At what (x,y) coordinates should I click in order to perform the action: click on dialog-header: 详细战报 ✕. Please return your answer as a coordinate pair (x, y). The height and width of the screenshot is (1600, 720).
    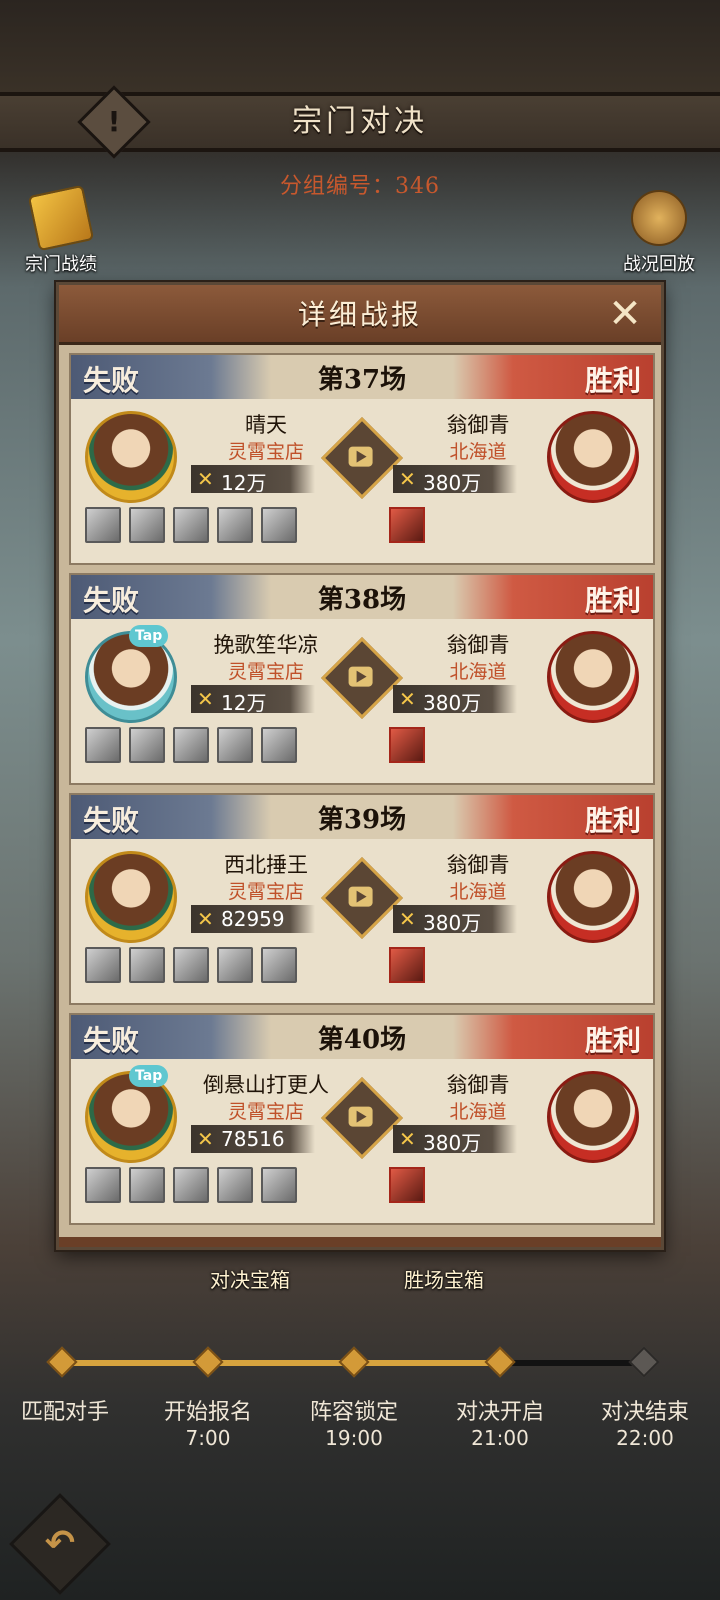
    Looking at the image, I should click on (360, 315).